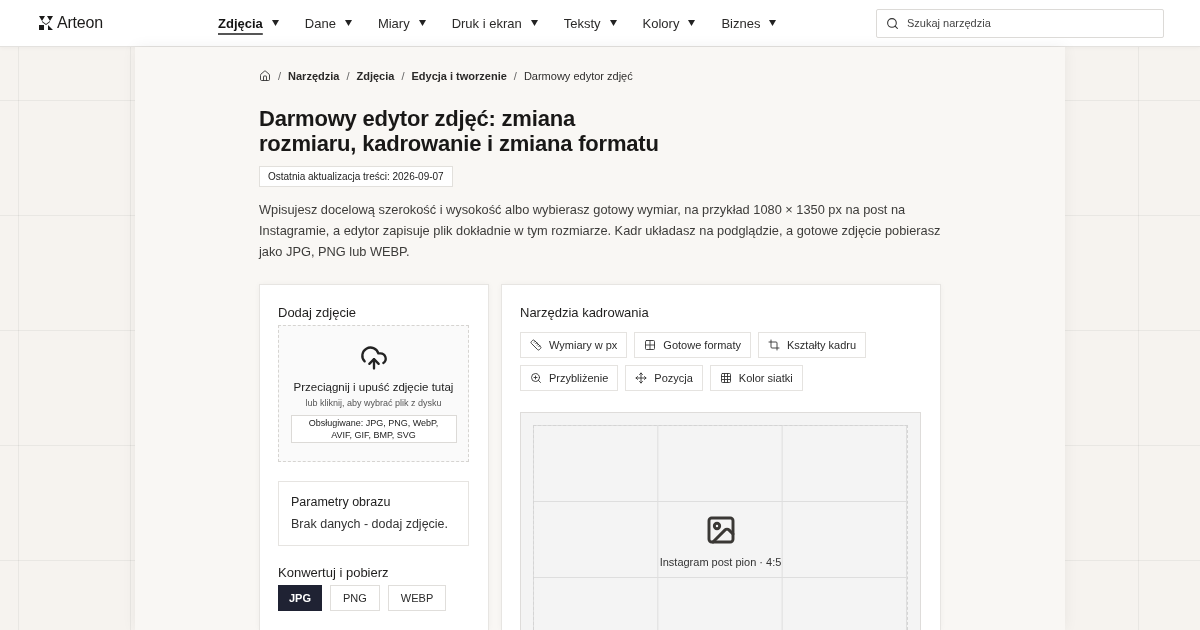 The height and width of the screenshot is (630, 1200). Describe the element at coordinates (536, 378) in the screenshot. I see `zoom-in-icon` at that location.